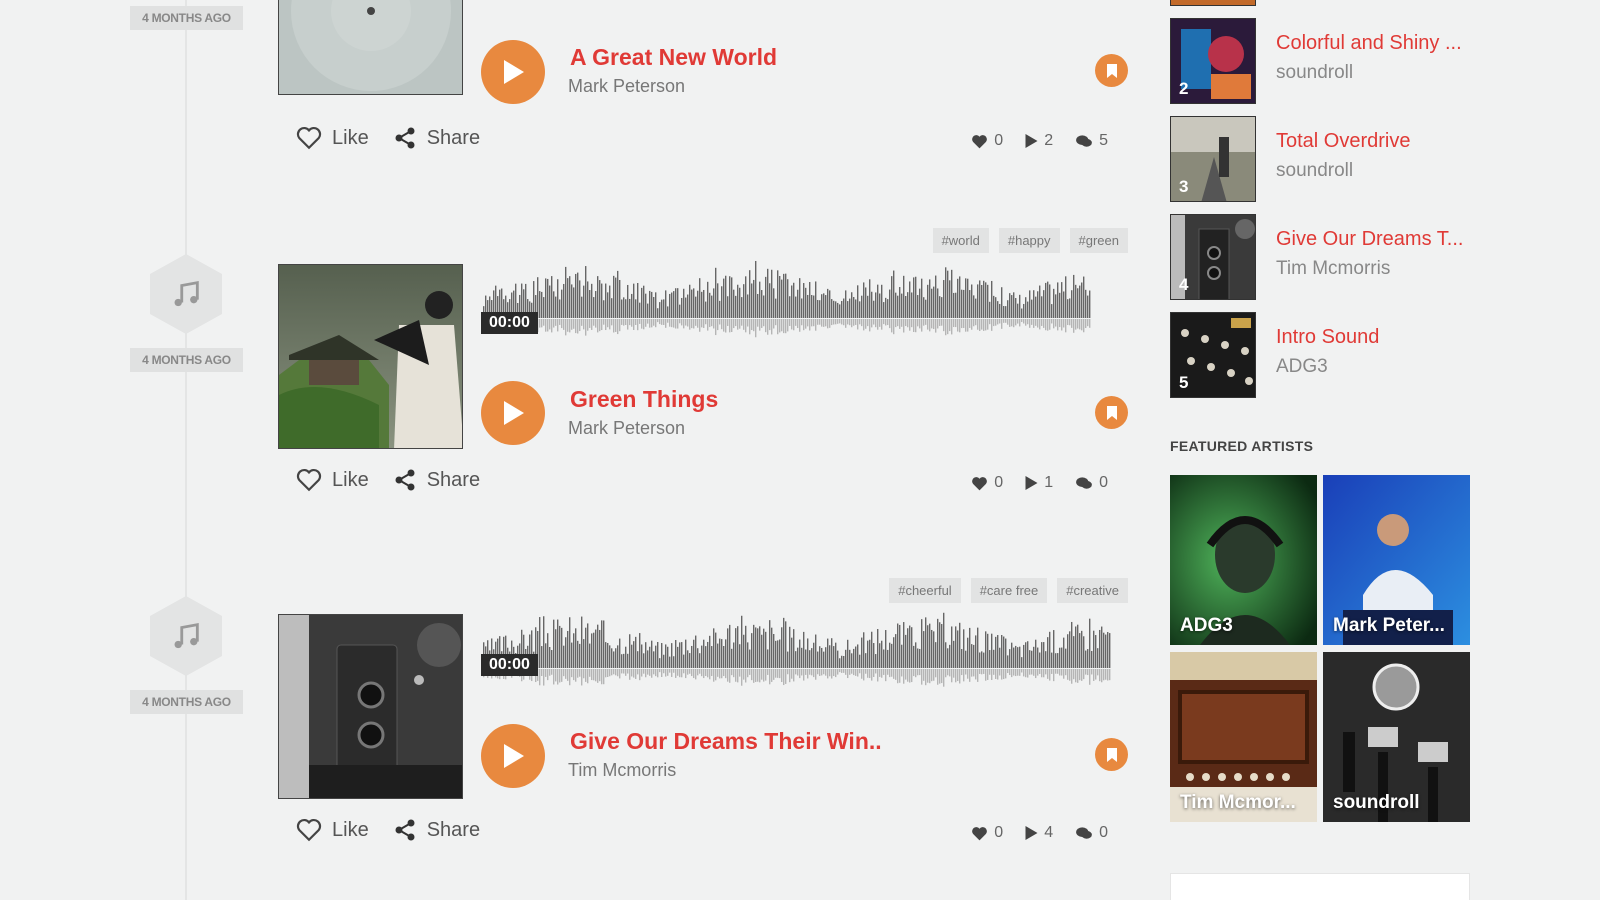 This screenshot has width=1600, height=900. Describe the element at coordinates (1213, 257) in the screenshot. I see `chart-thumbnail: 4` at that location.